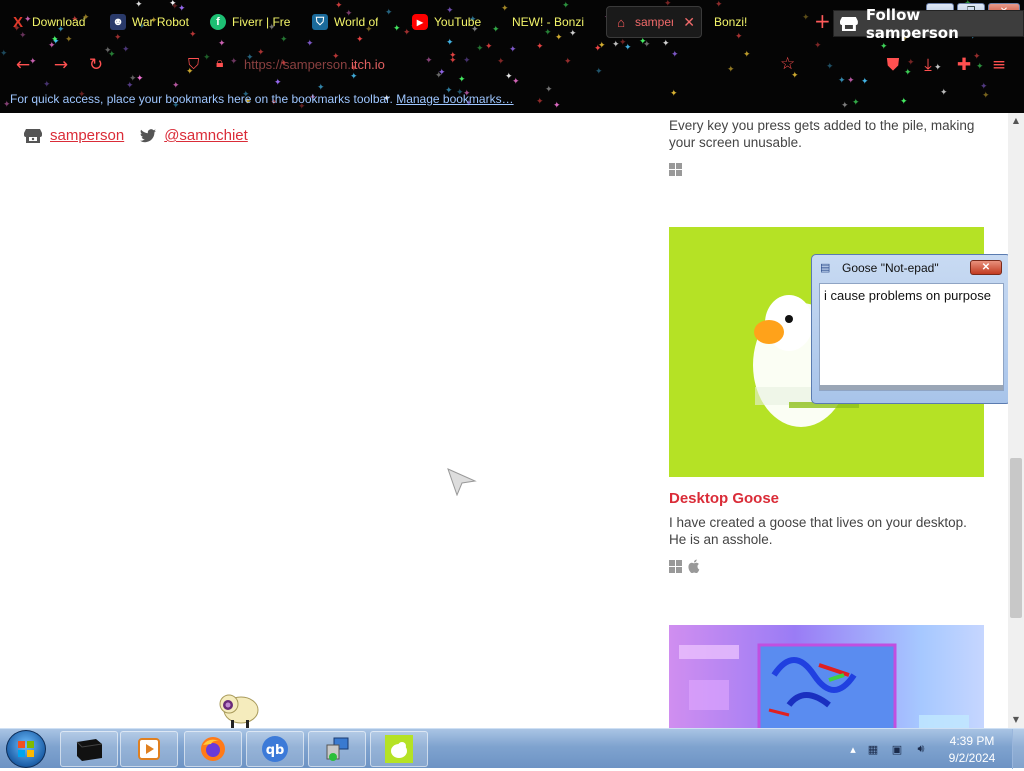 The width and height of the screenshot is (1024, 771). I want to click on youtube-icon: ▶, so click(420, 22).